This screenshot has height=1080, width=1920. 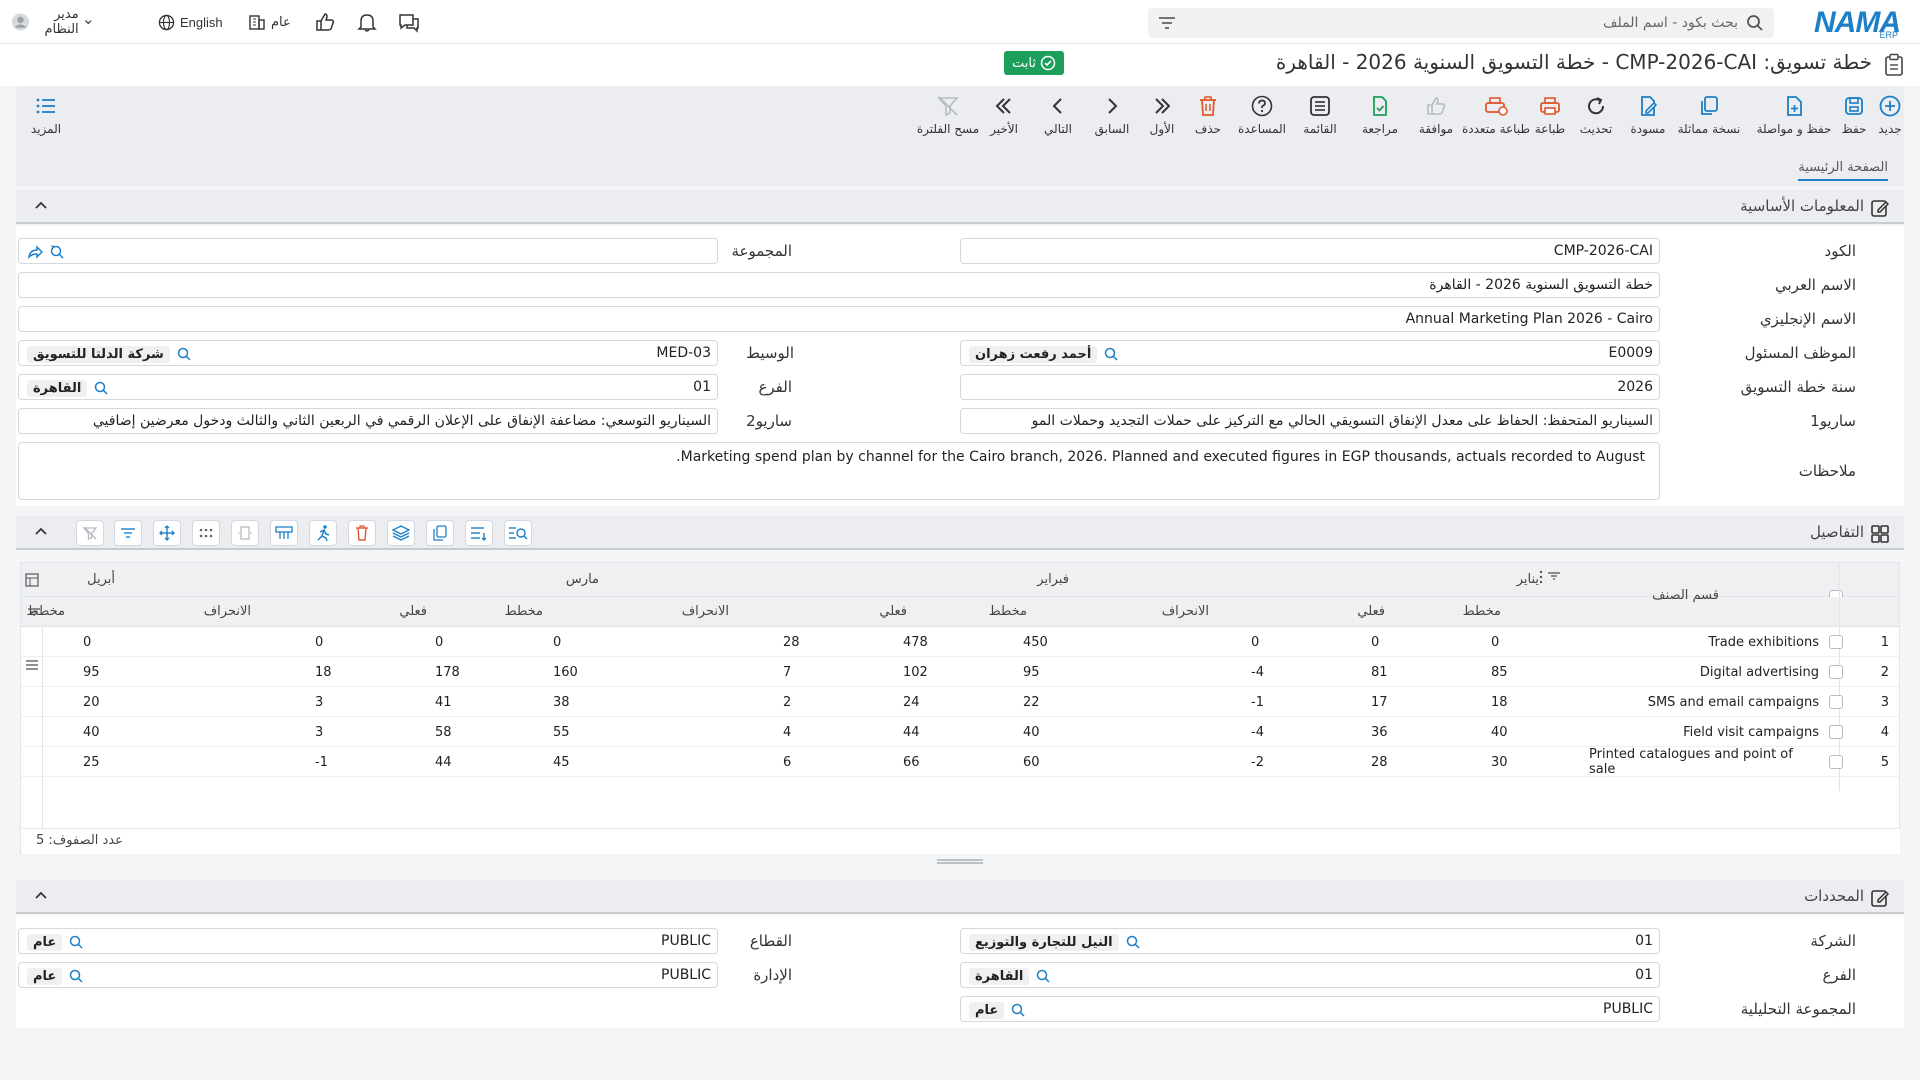 What do you see at coordinates (1310, 353) in the screenshot?
I see `employee-field: E0009 أحمد رفعت زهران` at bounding box center [1310, 353].